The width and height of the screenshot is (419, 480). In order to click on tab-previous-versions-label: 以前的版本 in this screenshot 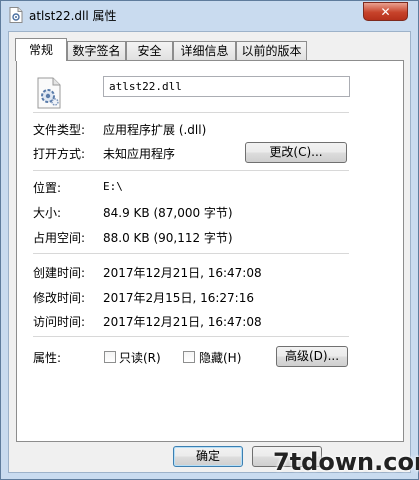, I will do `click(271, 51)`.